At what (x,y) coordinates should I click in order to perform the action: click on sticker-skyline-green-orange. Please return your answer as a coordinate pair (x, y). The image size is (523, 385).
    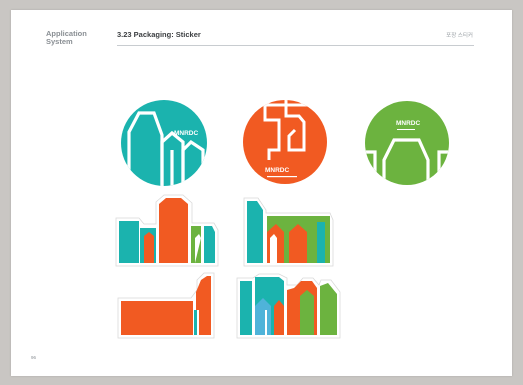
    Looking at the image, I should click on (288, 232).